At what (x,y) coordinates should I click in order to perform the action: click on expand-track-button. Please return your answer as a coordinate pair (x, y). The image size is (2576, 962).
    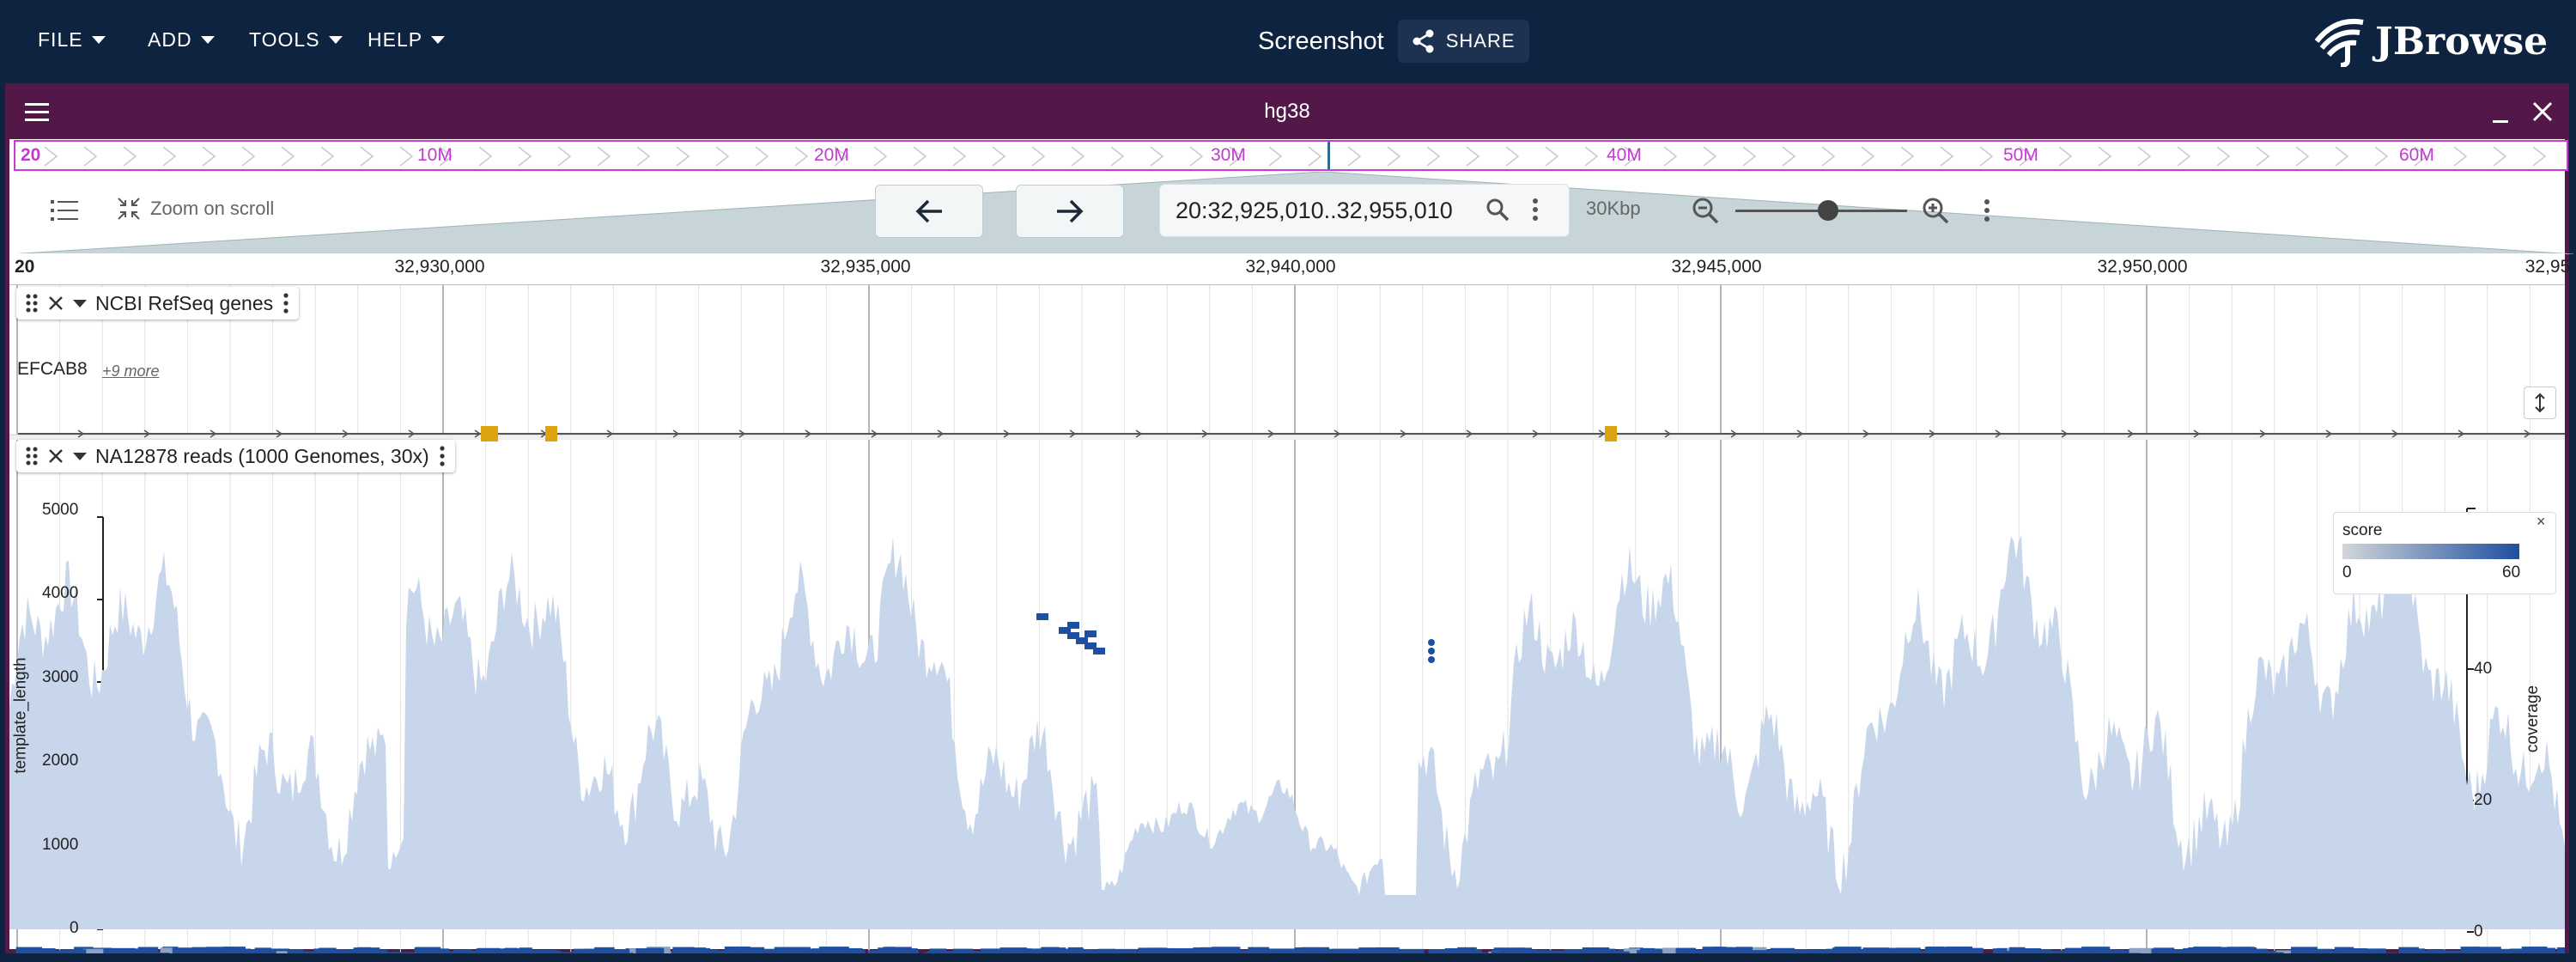
    Looking at the image, I should click on (2540, 403).